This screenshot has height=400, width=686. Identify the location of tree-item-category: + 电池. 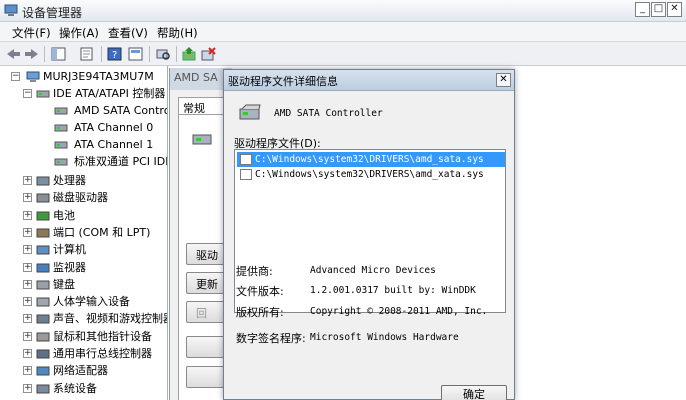
(93, 215).